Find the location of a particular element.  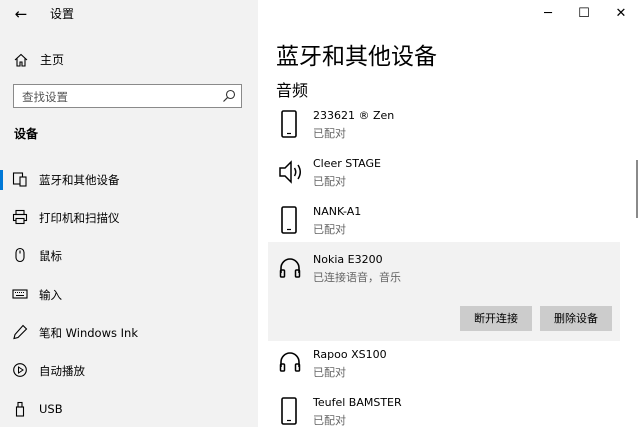

autoplay-icon is located at coordinates (20, 370).